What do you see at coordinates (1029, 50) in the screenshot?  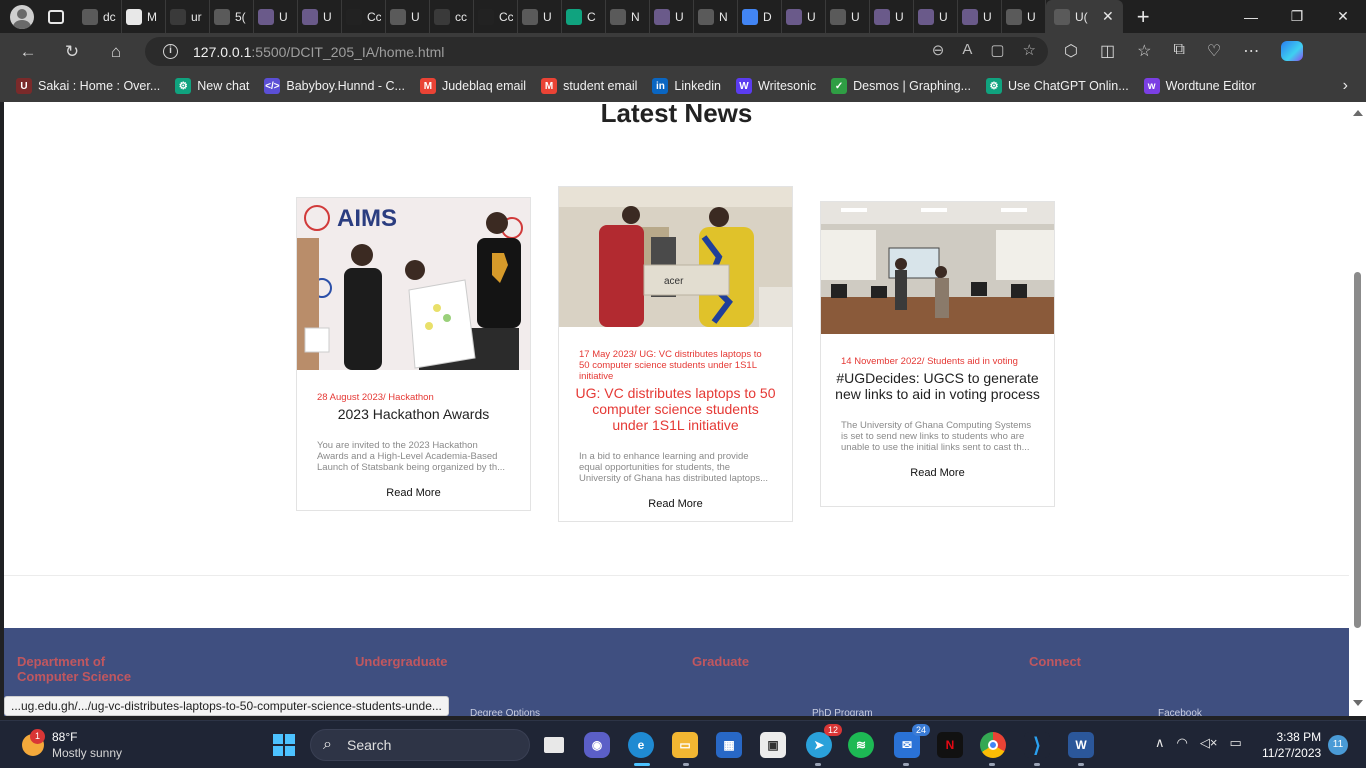 I see `favorite-star-icon: ☆` at bounding box center [1029, 50].